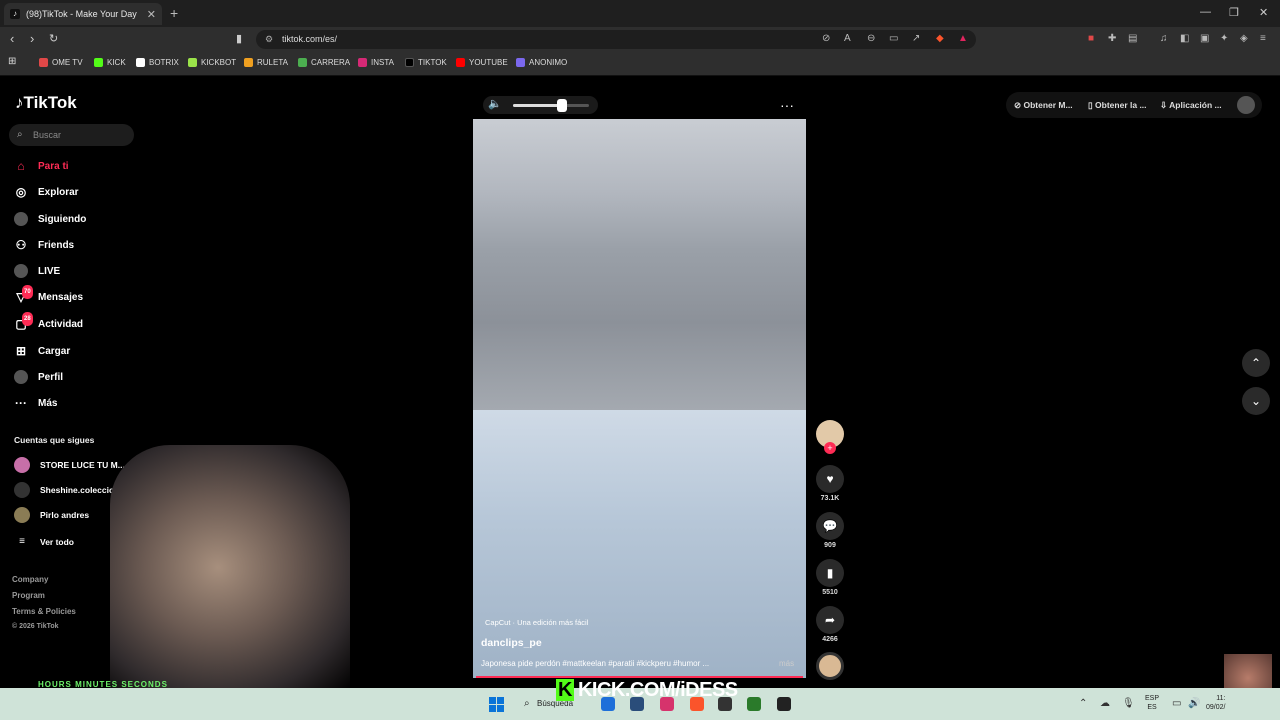 The height and width of the screenshot is (720, 1280). I want to click on following-account: Pirlo andres, so click(51, 515).